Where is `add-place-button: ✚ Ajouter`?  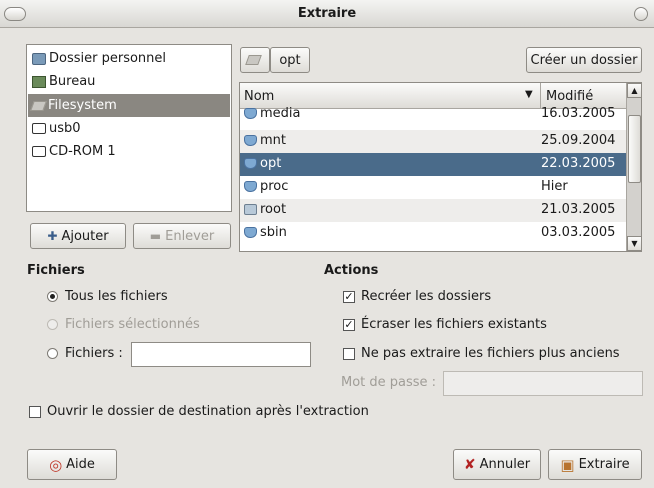
add-place-button: ✚ Ajouter is located at coordinates (78, 236).